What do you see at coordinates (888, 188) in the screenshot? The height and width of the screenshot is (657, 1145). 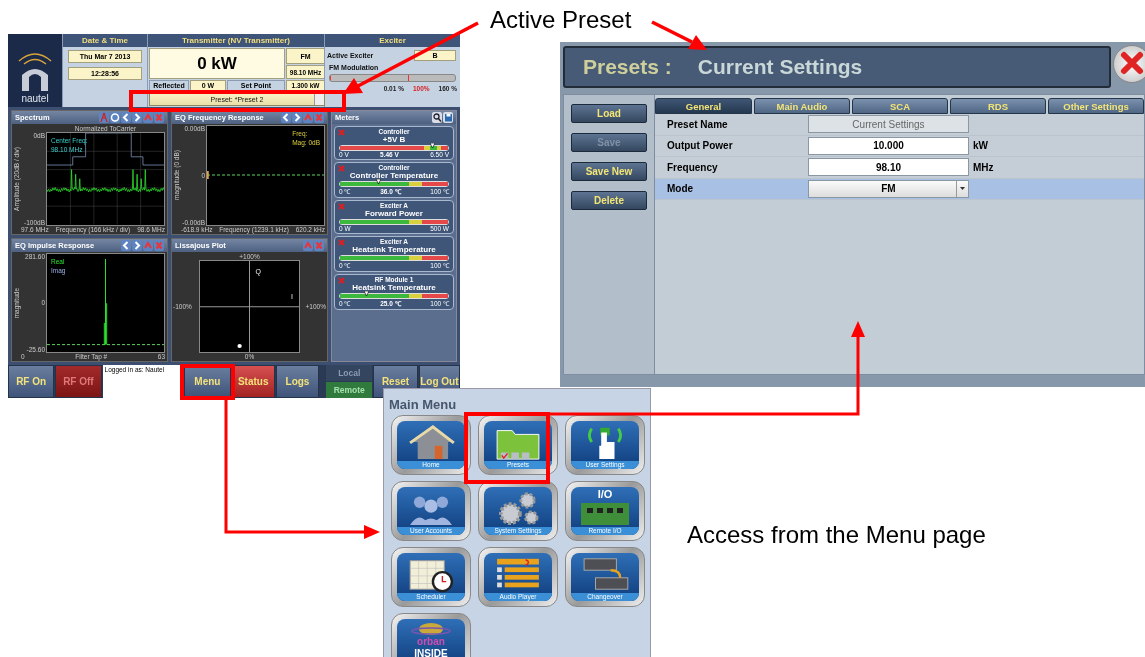 I see `mode-dropdown: FM` at bounding box center [888, 188].